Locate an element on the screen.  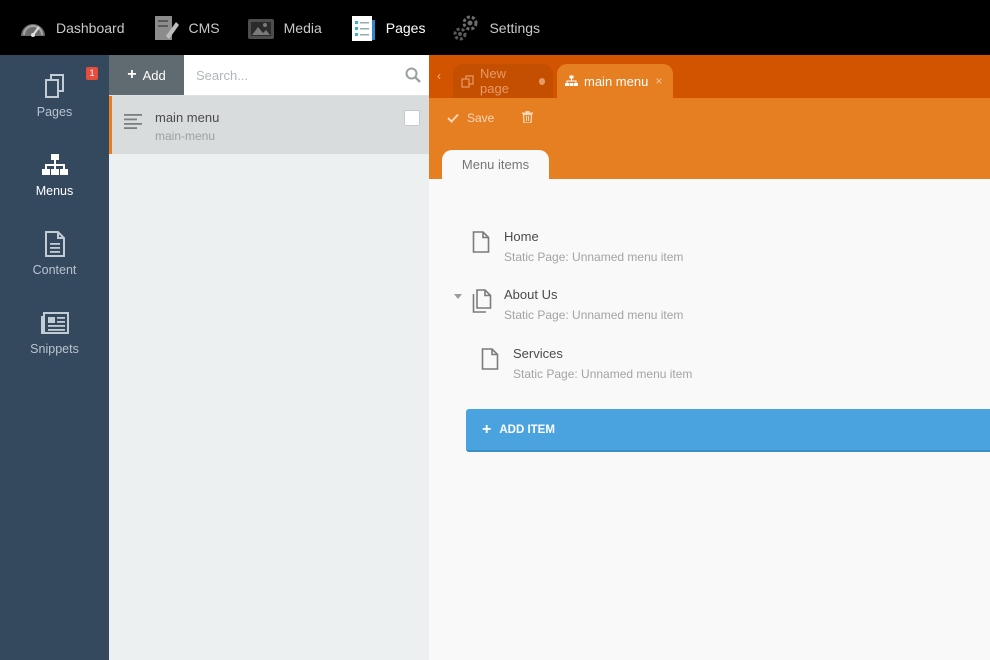
top-nav-settings: Settings is located at coordinates (495, 27).